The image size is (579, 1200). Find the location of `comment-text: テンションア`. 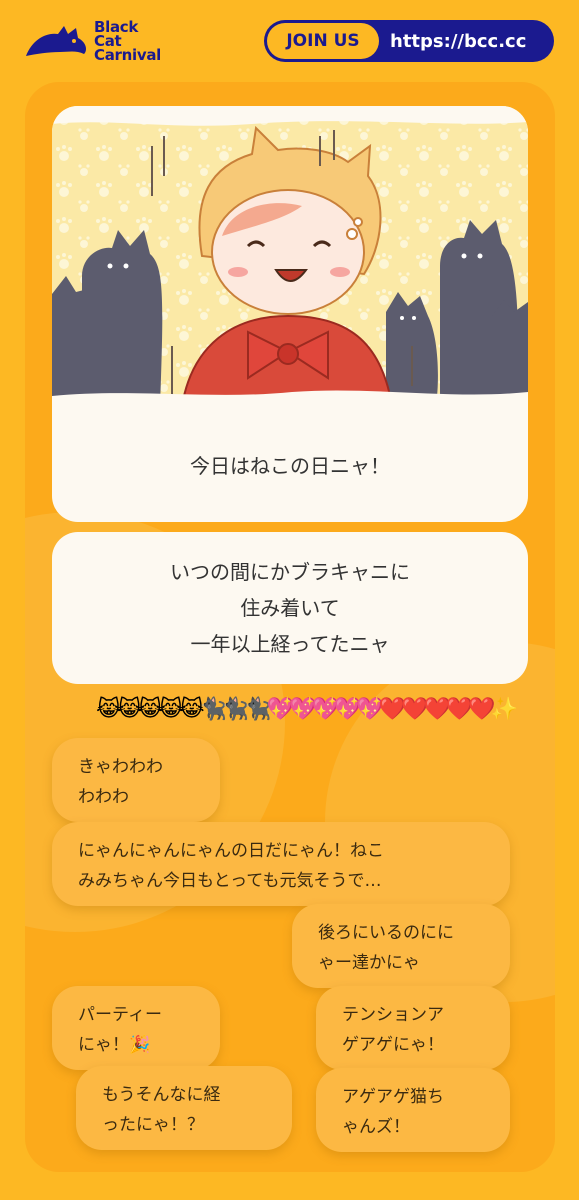

comment-text: テンションア is located at coordinates (393, 1015).